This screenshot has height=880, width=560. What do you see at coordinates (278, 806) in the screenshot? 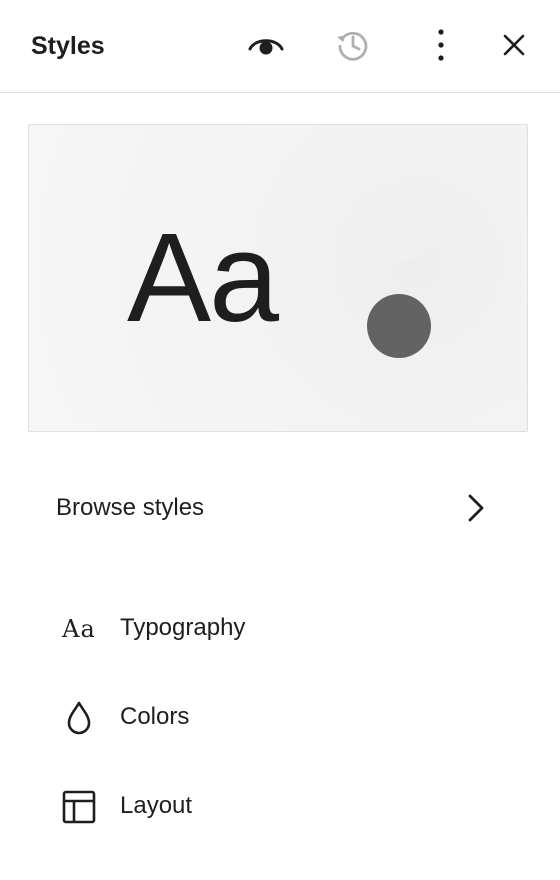
I see `nav-item-layout: Layout` at bounding box center [278, 806].